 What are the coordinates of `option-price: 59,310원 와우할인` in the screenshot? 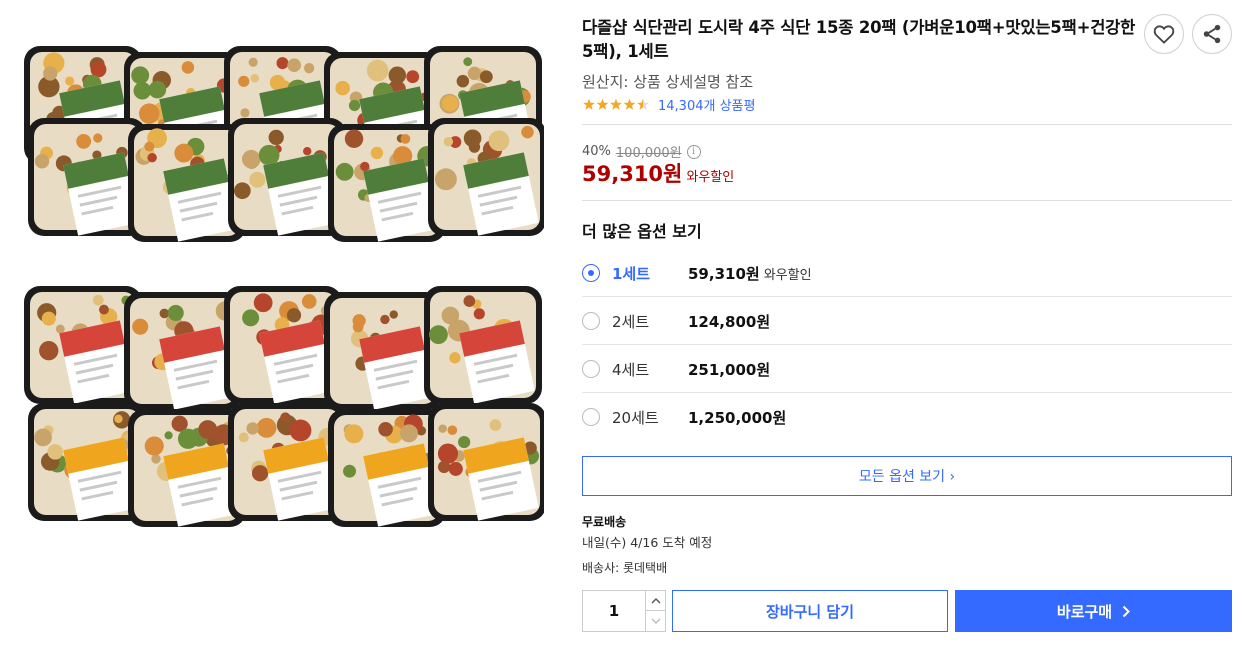 It's located at (750, 273).